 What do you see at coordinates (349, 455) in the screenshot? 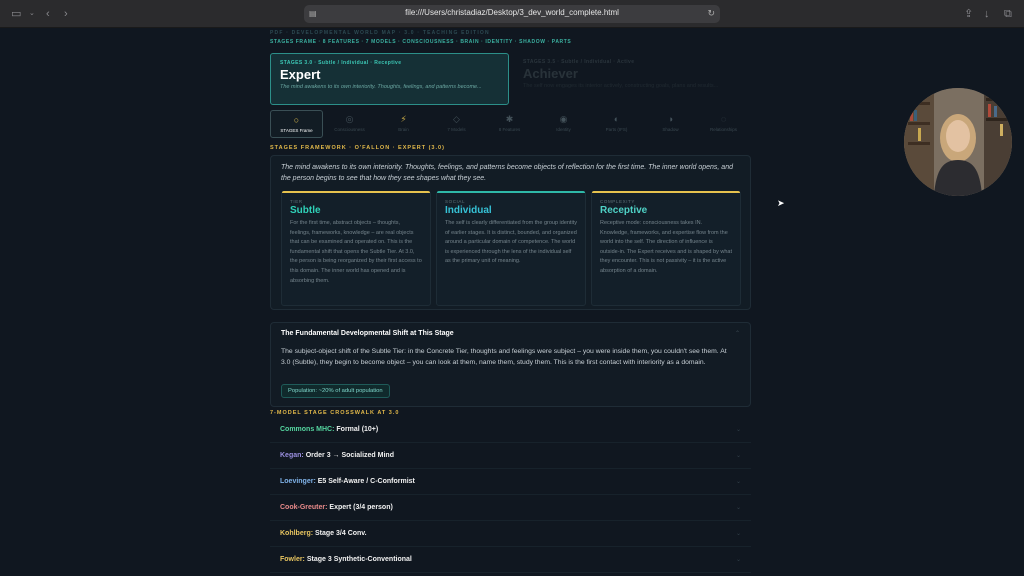
I see `model-value: Order 3 → Socialized Mind` at bounding box center [349, 455].